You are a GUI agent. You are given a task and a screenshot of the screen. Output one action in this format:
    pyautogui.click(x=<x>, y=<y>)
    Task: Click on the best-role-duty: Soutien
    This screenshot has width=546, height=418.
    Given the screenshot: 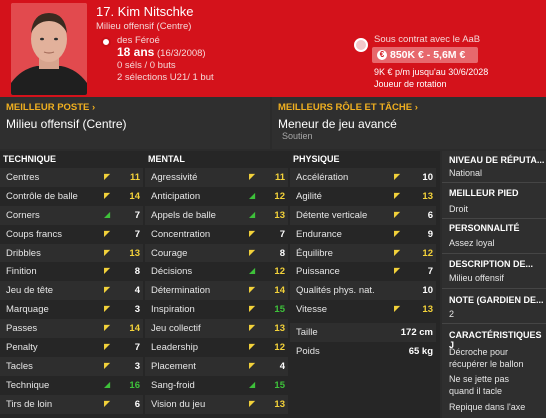 What is the action you would take?
    pyautogui.click(x=297, y=136)
    